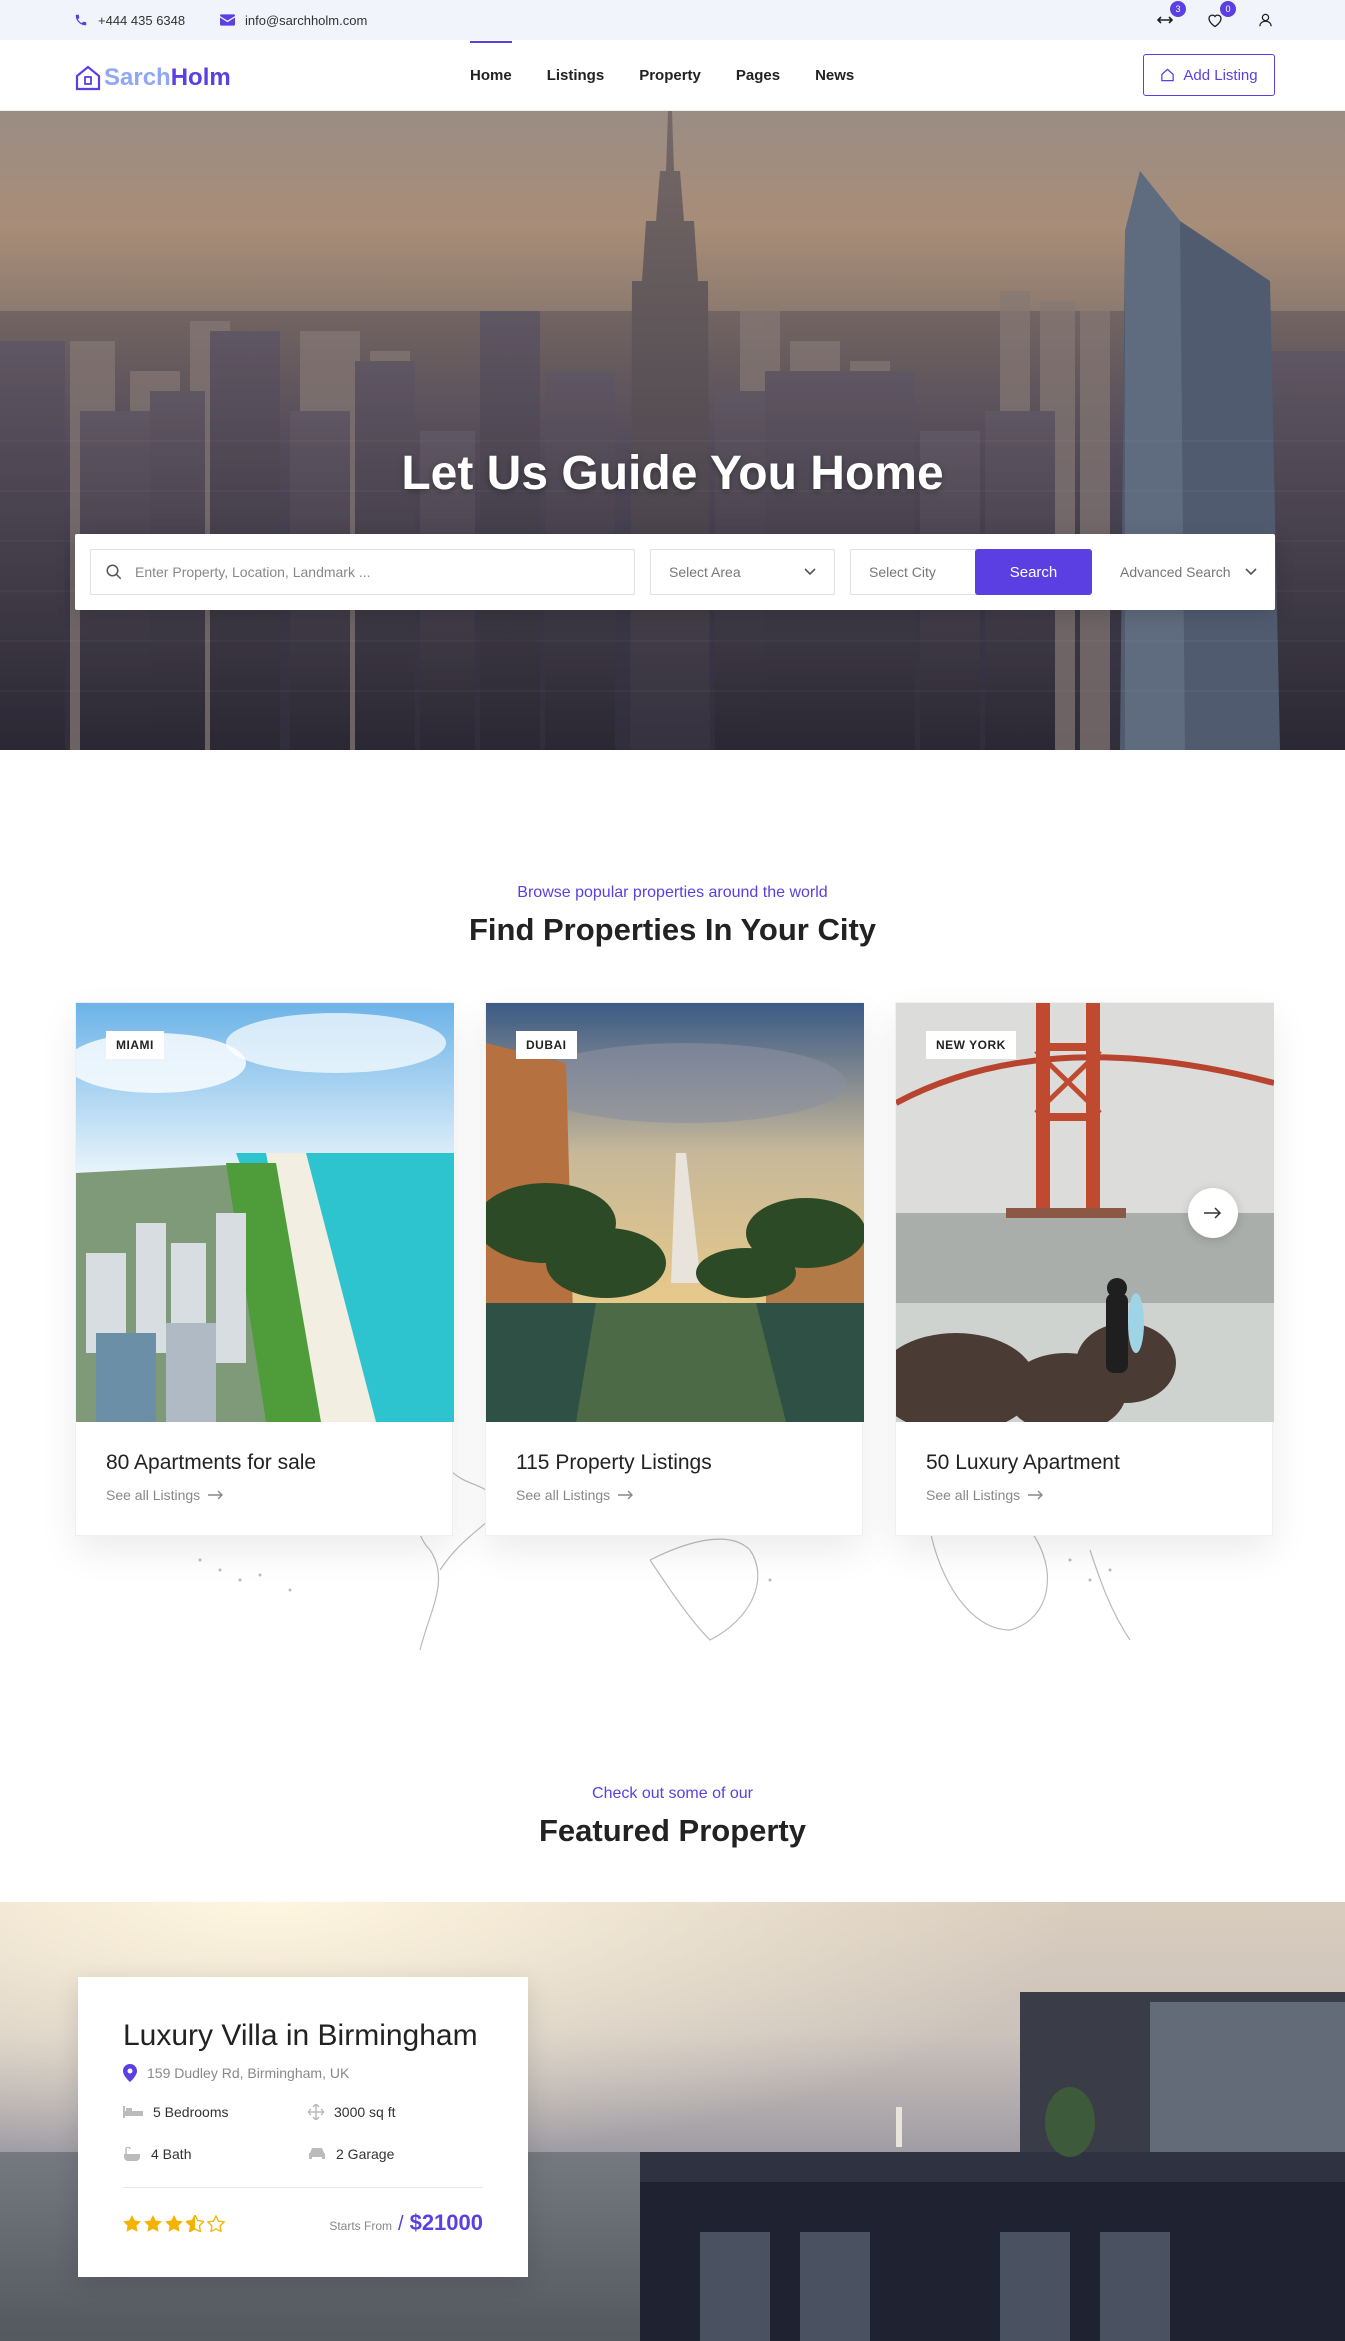 Image resolution: width=1345 pixels, height=2341 pixels. I want to click on nav-item-property: Property, so click(670, 75).